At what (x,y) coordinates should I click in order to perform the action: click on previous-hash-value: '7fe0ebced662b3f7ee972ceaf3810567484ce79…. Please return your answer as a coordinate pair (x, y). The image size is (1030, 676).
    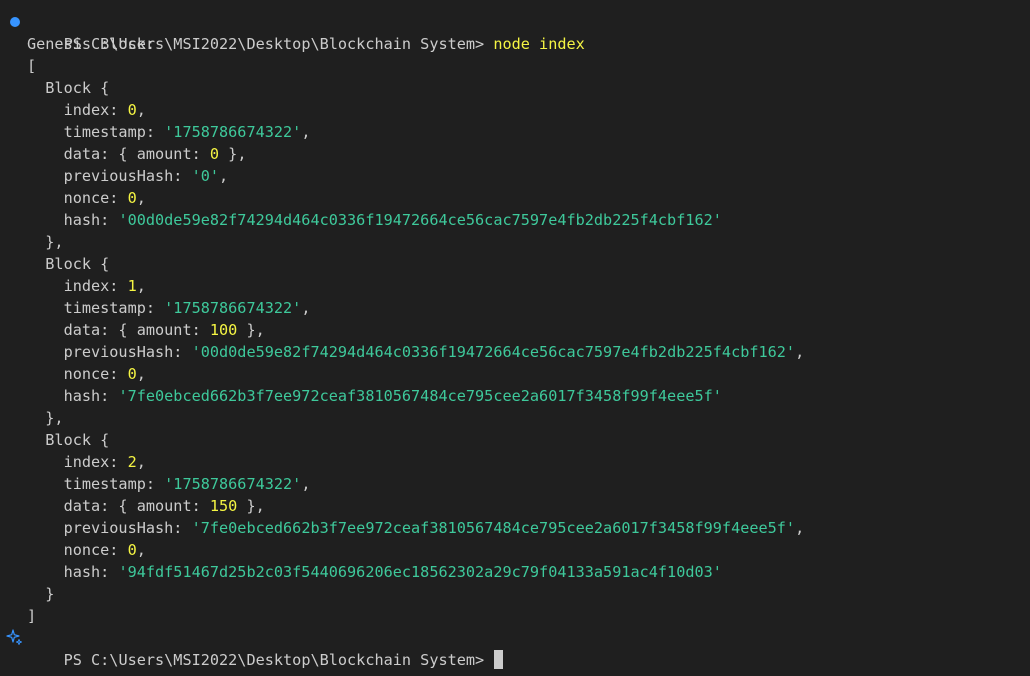
    Looking at the image, I should click on (493, 528).